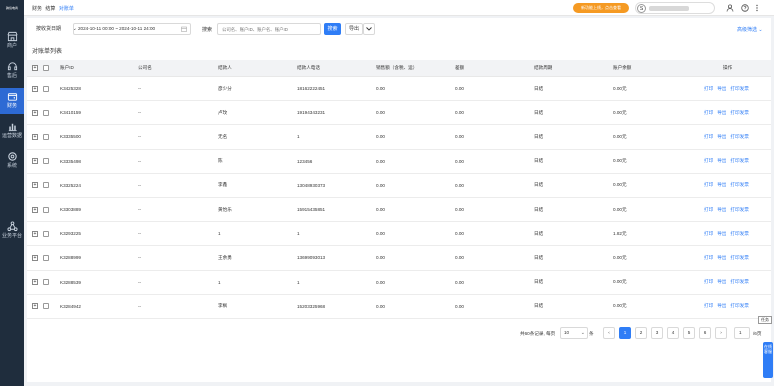 This screenshot has width=774, height=386. What do you see at coordinates (396, 68) in the screenshot?
I see `column-header: 销售额（含税、运）` at bounding box center [396, 68].